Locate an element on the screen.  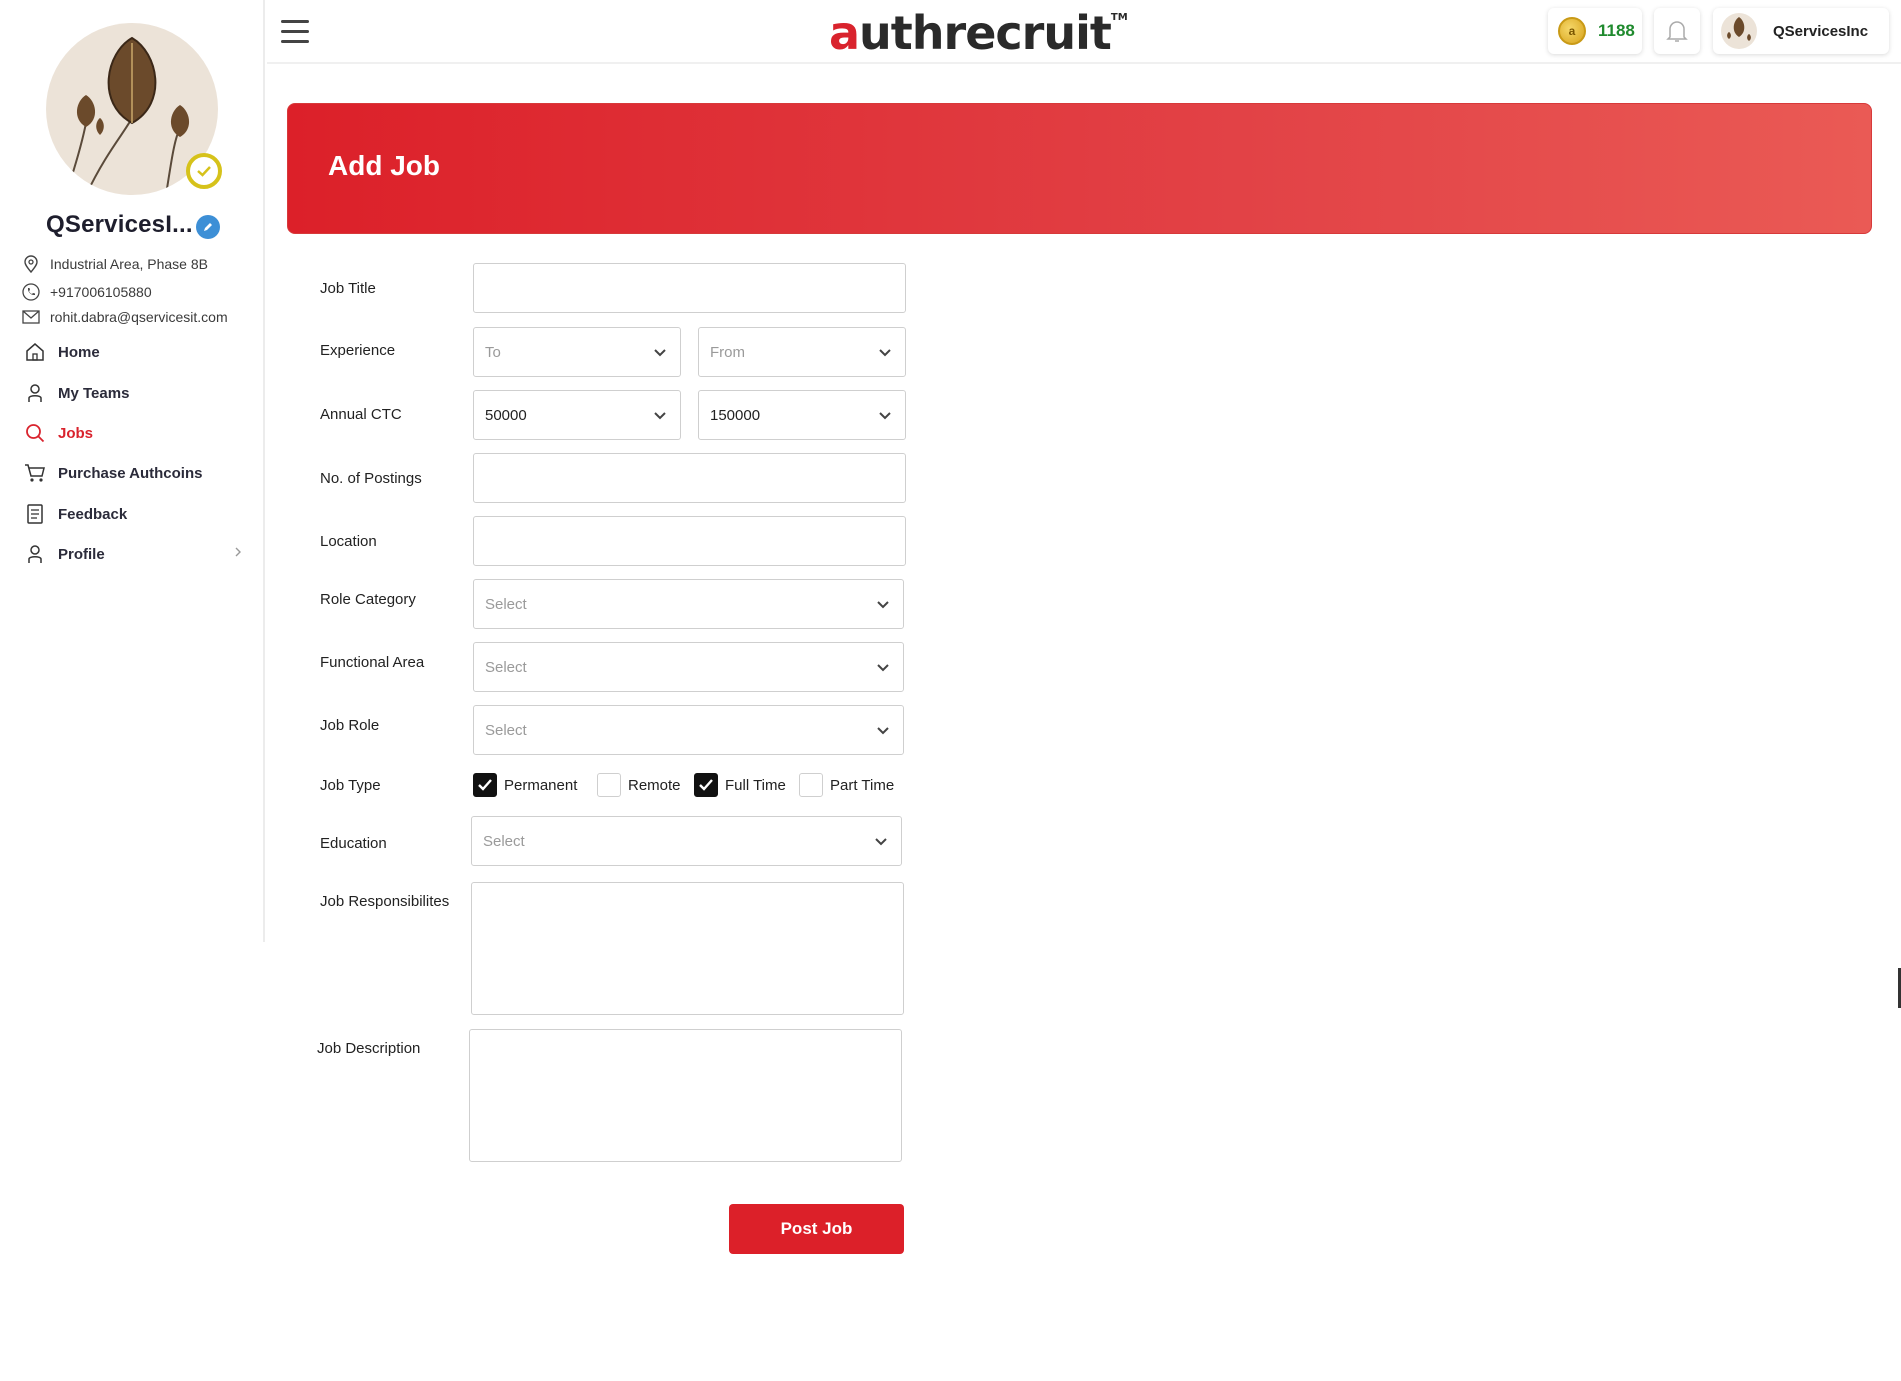
coin-icon: a is located at coordinates (1572, 31).